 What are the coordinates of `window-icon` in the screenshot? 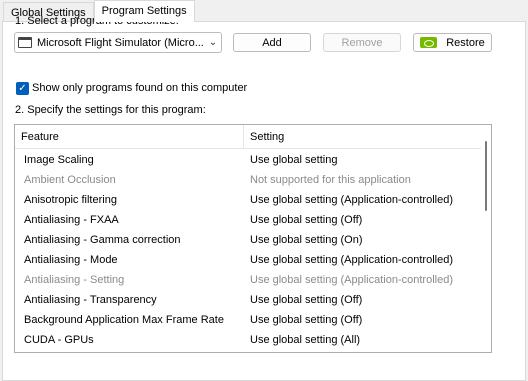 It's located at (25, 42).